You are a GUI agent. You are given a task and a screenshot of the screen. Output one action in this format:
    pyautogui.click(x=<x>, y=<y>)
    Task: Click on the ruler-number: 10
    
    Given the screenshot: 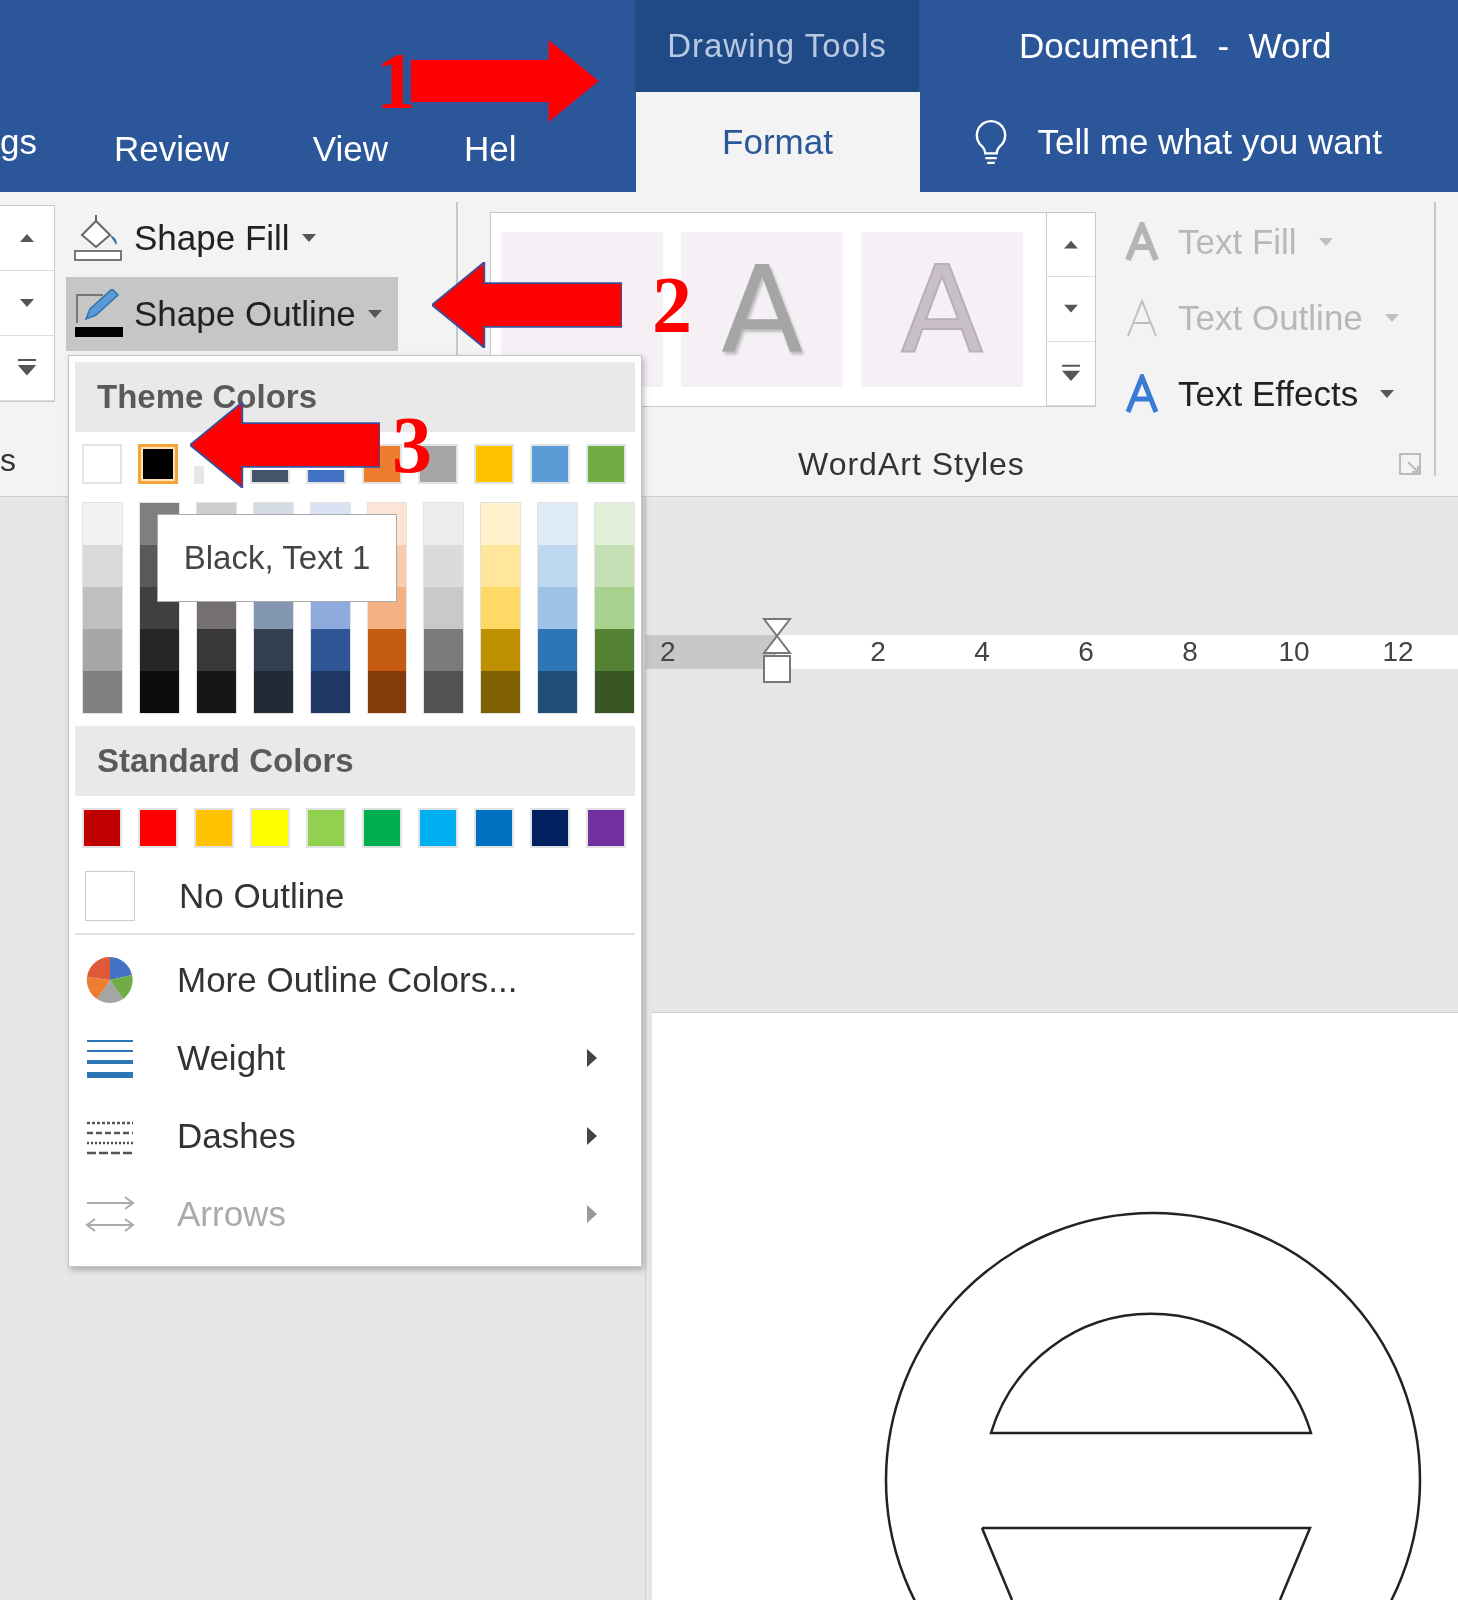 What is the action you would take?
    pyautogui.click(x=1294, y=652)
    